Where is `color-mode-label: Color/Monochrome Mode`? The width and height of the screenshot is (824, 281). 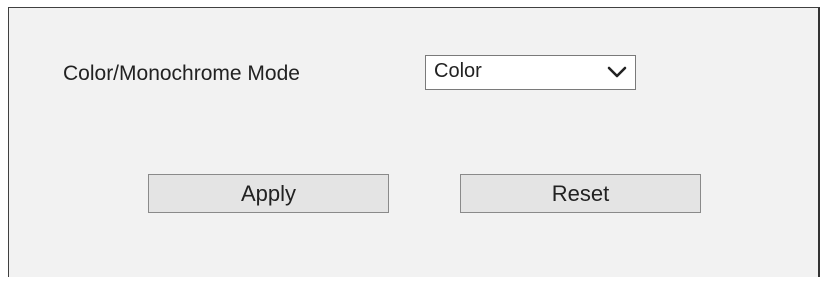 color-mode-label: Color/Monochrome Mode is located at coordinates (181, 73).